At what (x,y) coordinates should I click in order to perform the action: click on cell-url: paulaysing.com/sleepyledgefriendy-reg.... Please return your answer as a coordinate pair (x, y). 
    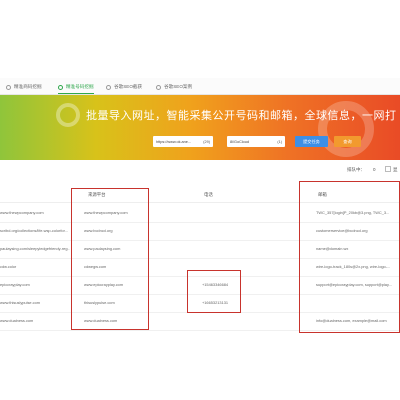
    Looking at the image, I should click on (35, 248).